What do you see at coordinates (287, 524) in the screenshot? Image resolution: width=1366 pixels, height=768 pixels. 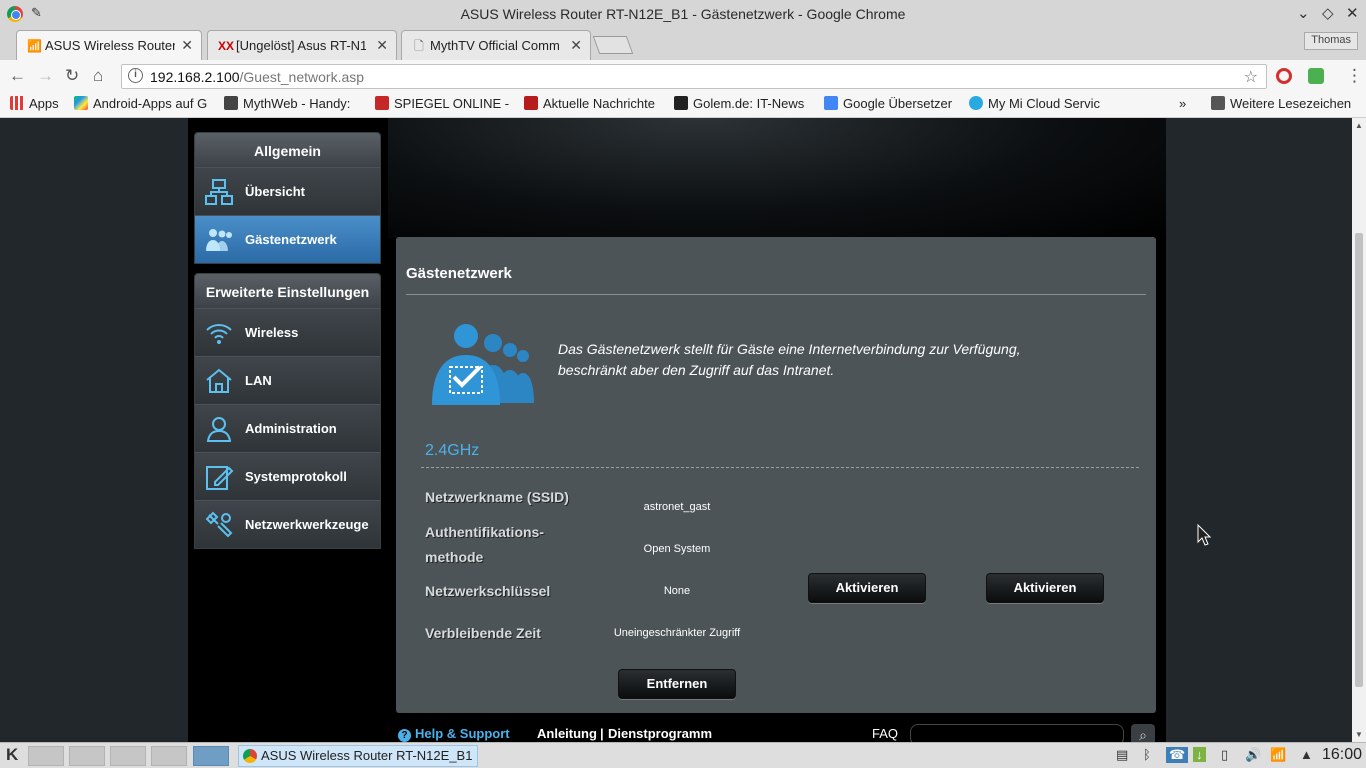 I see `menu-item-network-tools: Netzwerkwerkzeuge` at bounding box center [287, 524].